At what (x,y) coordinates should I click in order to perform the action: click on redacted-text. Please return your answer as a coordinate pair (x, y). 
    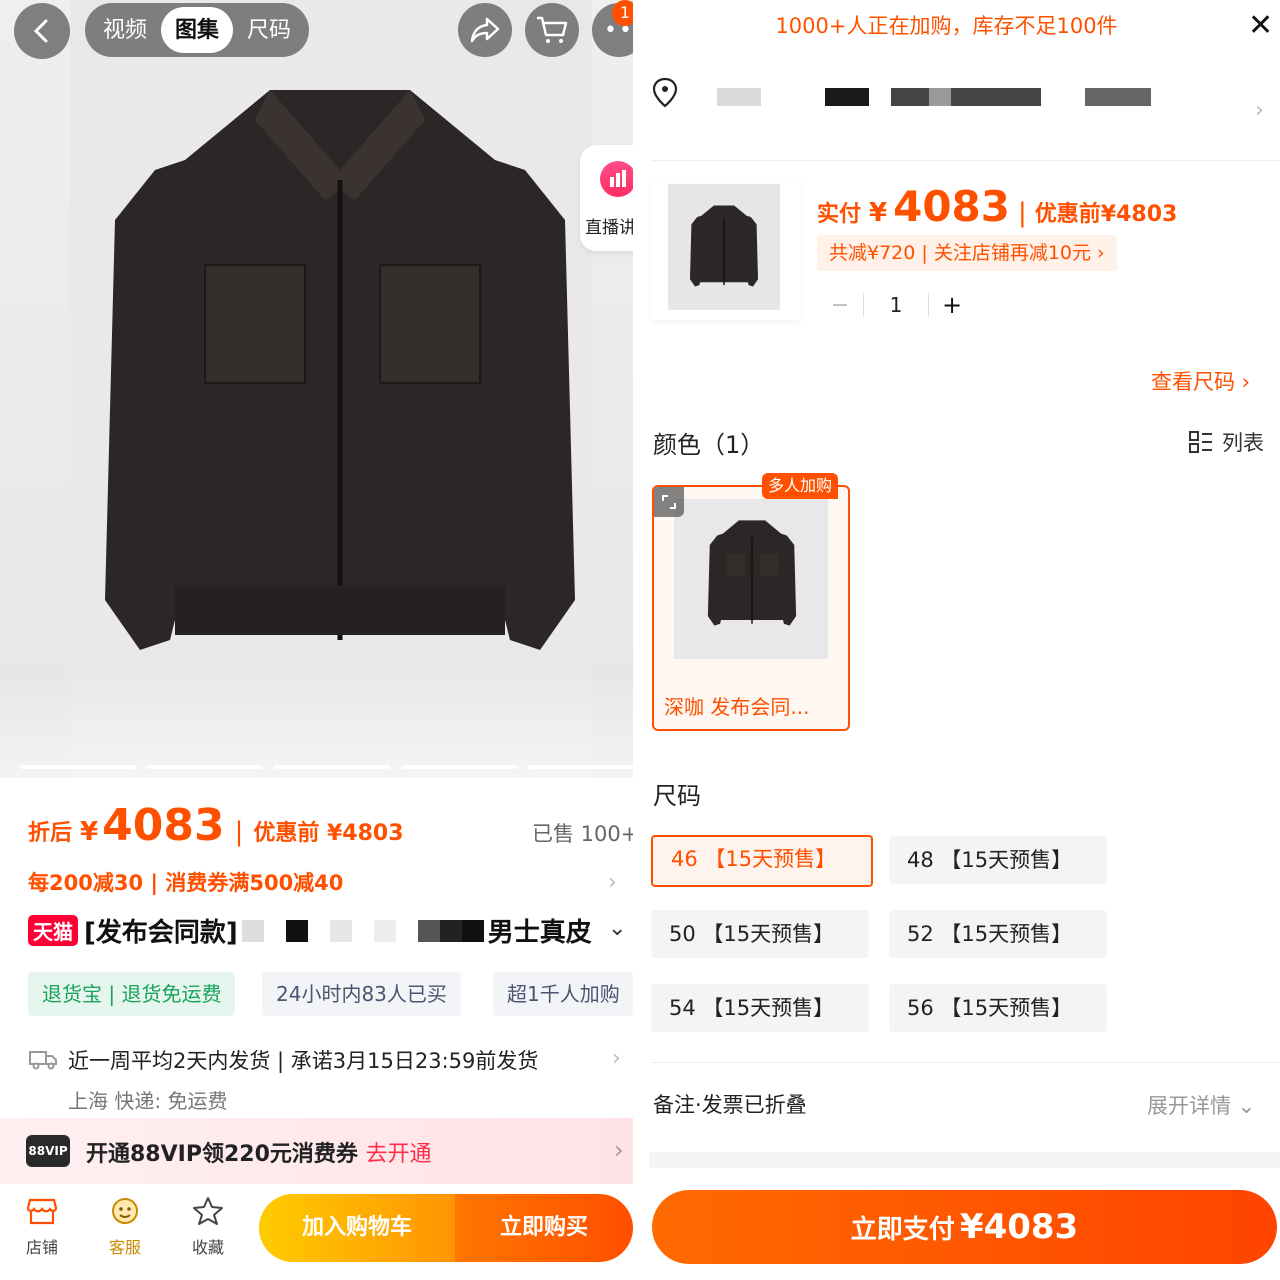
    Looking at the image, I should click on (362, 930).